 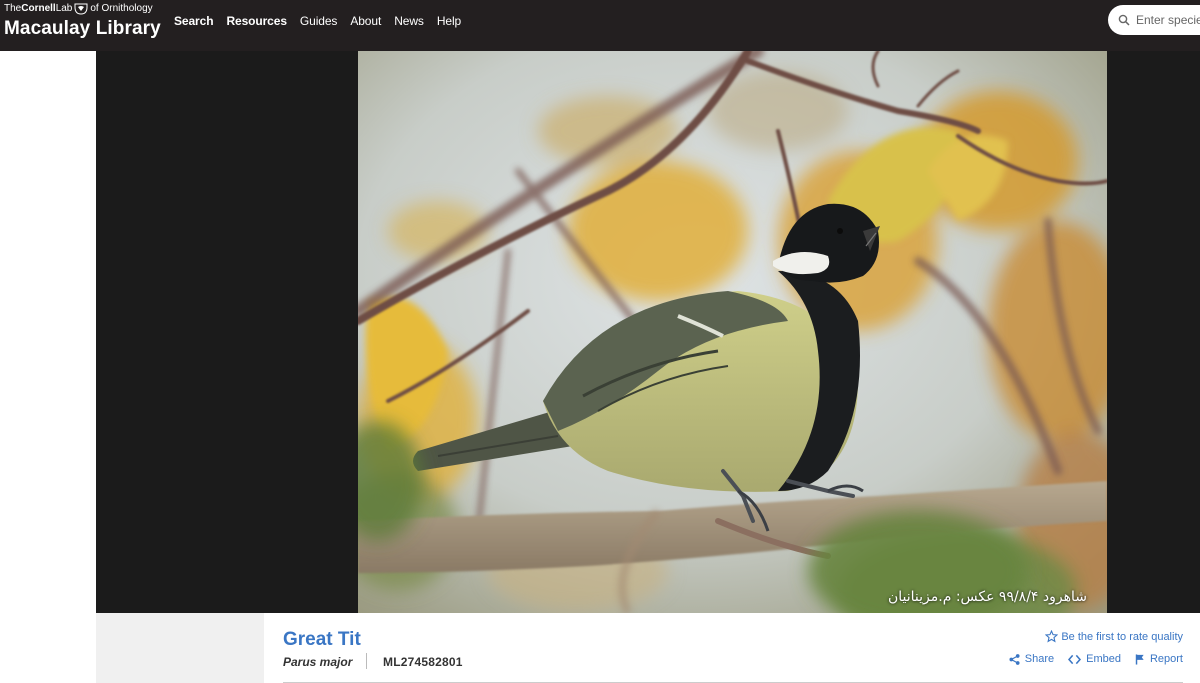 What do you see at coordinates (1103, 659) in the screenshot?
I see `embed-label: Embed` at bounding box center [1103, 659].